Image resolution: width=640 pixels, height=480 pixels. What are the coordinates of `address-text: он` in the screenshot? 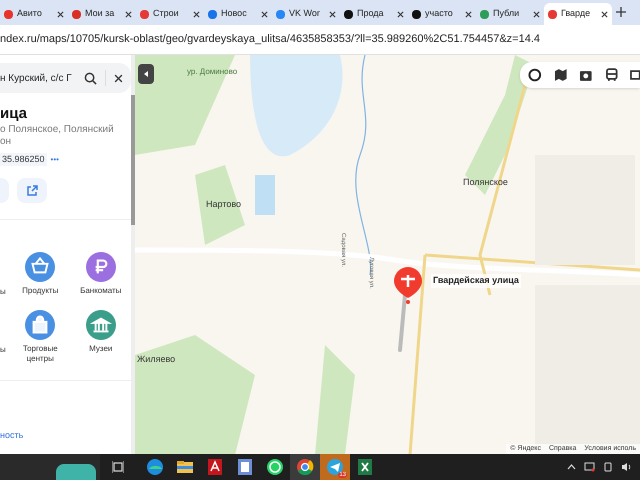 It's located at (6, 142).